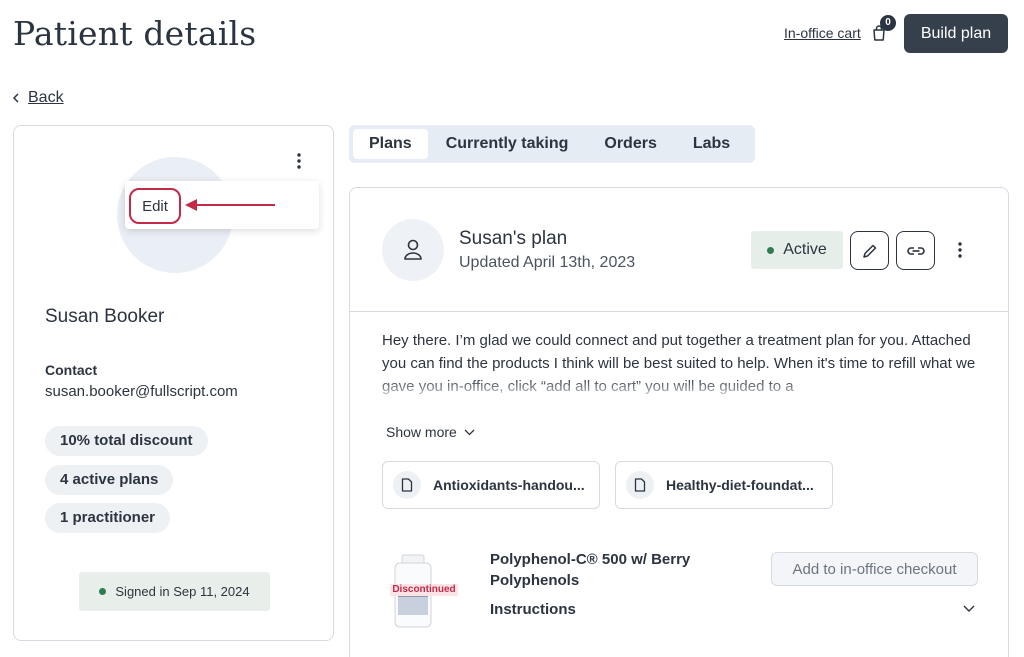 The image size is (1024, 657). Describe the element at coordinates (507, 144) in the screenshot. I see `tab-currently-taking: Currently taking` at that location.